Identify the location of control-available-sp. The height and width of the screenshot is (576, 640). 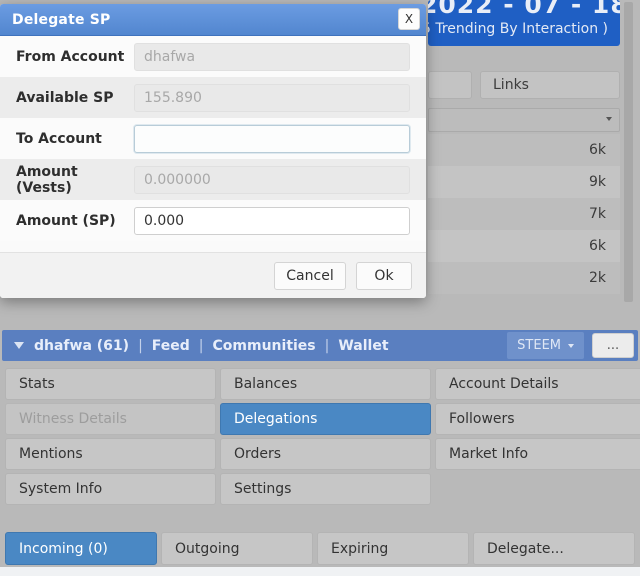
(280, 97).